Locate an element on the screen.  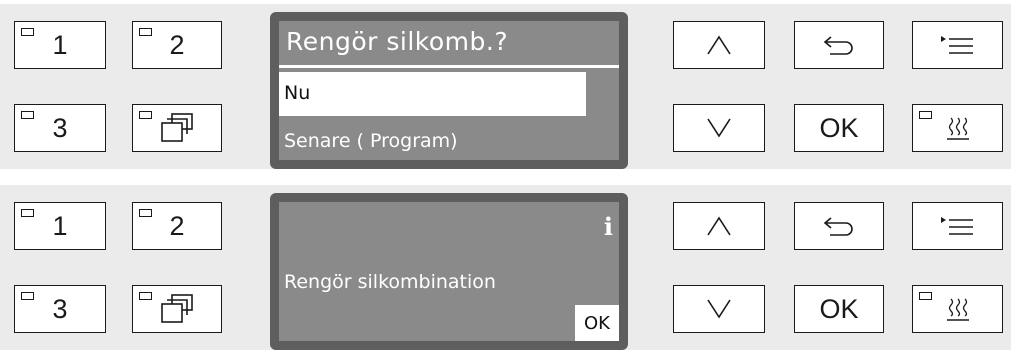
menu-option-later: Senare ( Program) is located at coordinates (371, 141).